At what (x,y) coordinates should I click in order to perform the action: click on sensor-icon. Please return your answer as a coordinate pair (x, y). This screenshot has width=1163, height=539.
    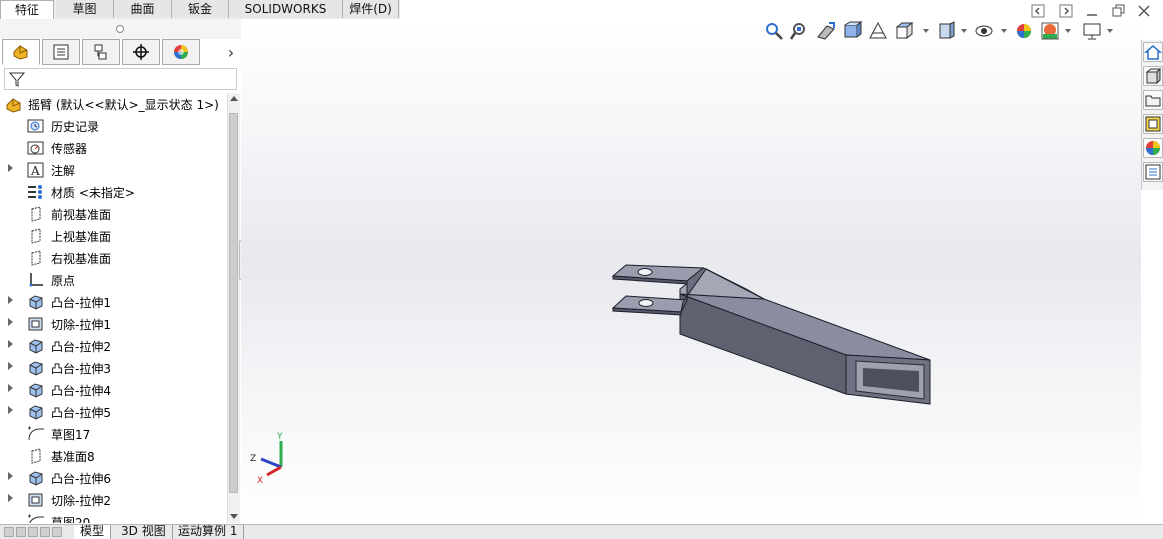
    Looking at the image, I should click on (36, 148).